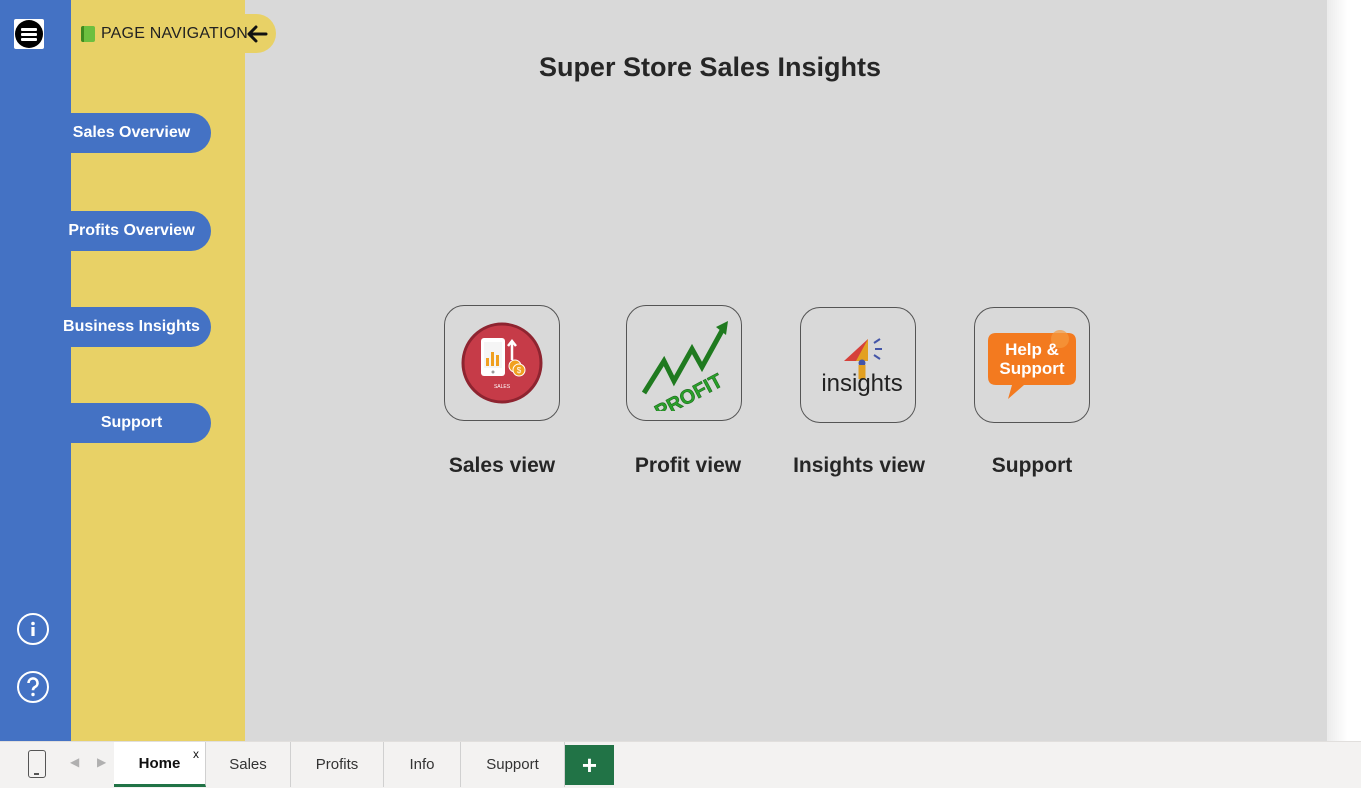  I want to click on add-page-button: +, so click(589, 765).